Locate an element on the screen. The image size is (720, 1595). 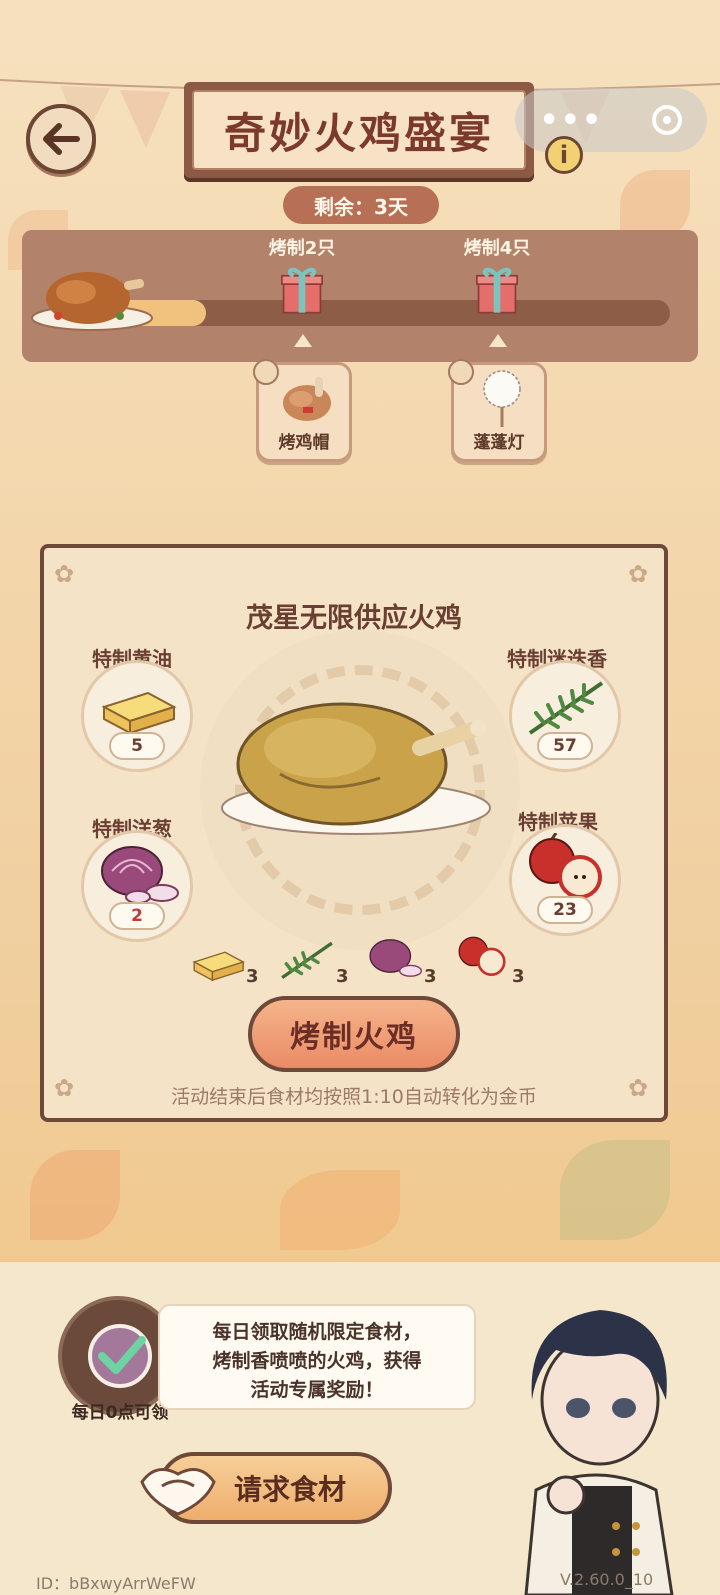
message-line: 每日领取随机限定食材， is located at coordinates (317, 1332).